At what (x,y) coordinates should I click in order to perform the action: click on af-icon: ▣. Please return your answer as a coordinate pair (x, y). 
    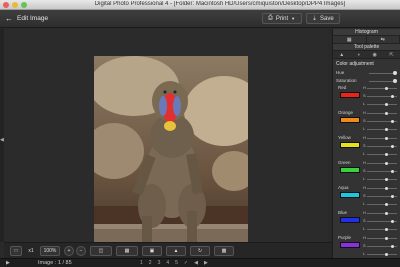
    Looking at the image, I should click on (152, 251).